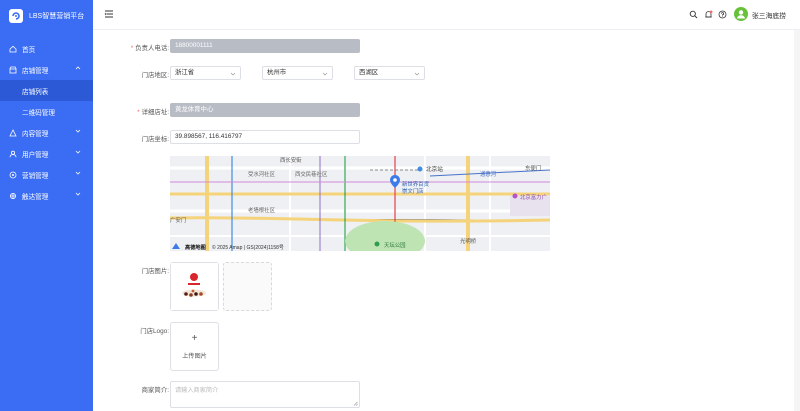  What do you see at coordinates (205, 73) in the screenshot?
I see `province-select: 浙江省` at bounding box center [205, 73].